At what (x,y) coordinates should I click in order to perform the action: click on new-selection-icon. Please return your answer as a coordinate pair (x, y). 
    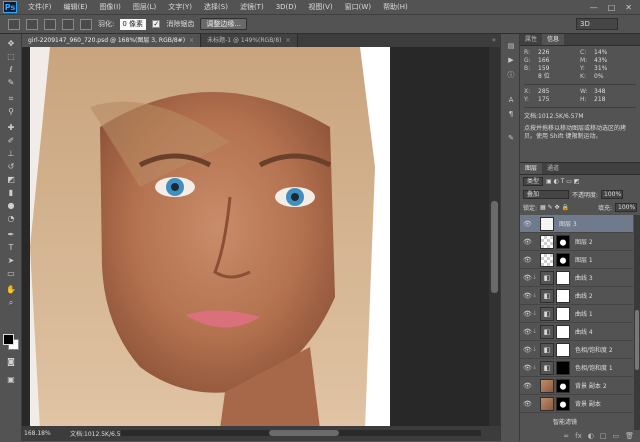
    Looking at the image, I should click on (32, 24).